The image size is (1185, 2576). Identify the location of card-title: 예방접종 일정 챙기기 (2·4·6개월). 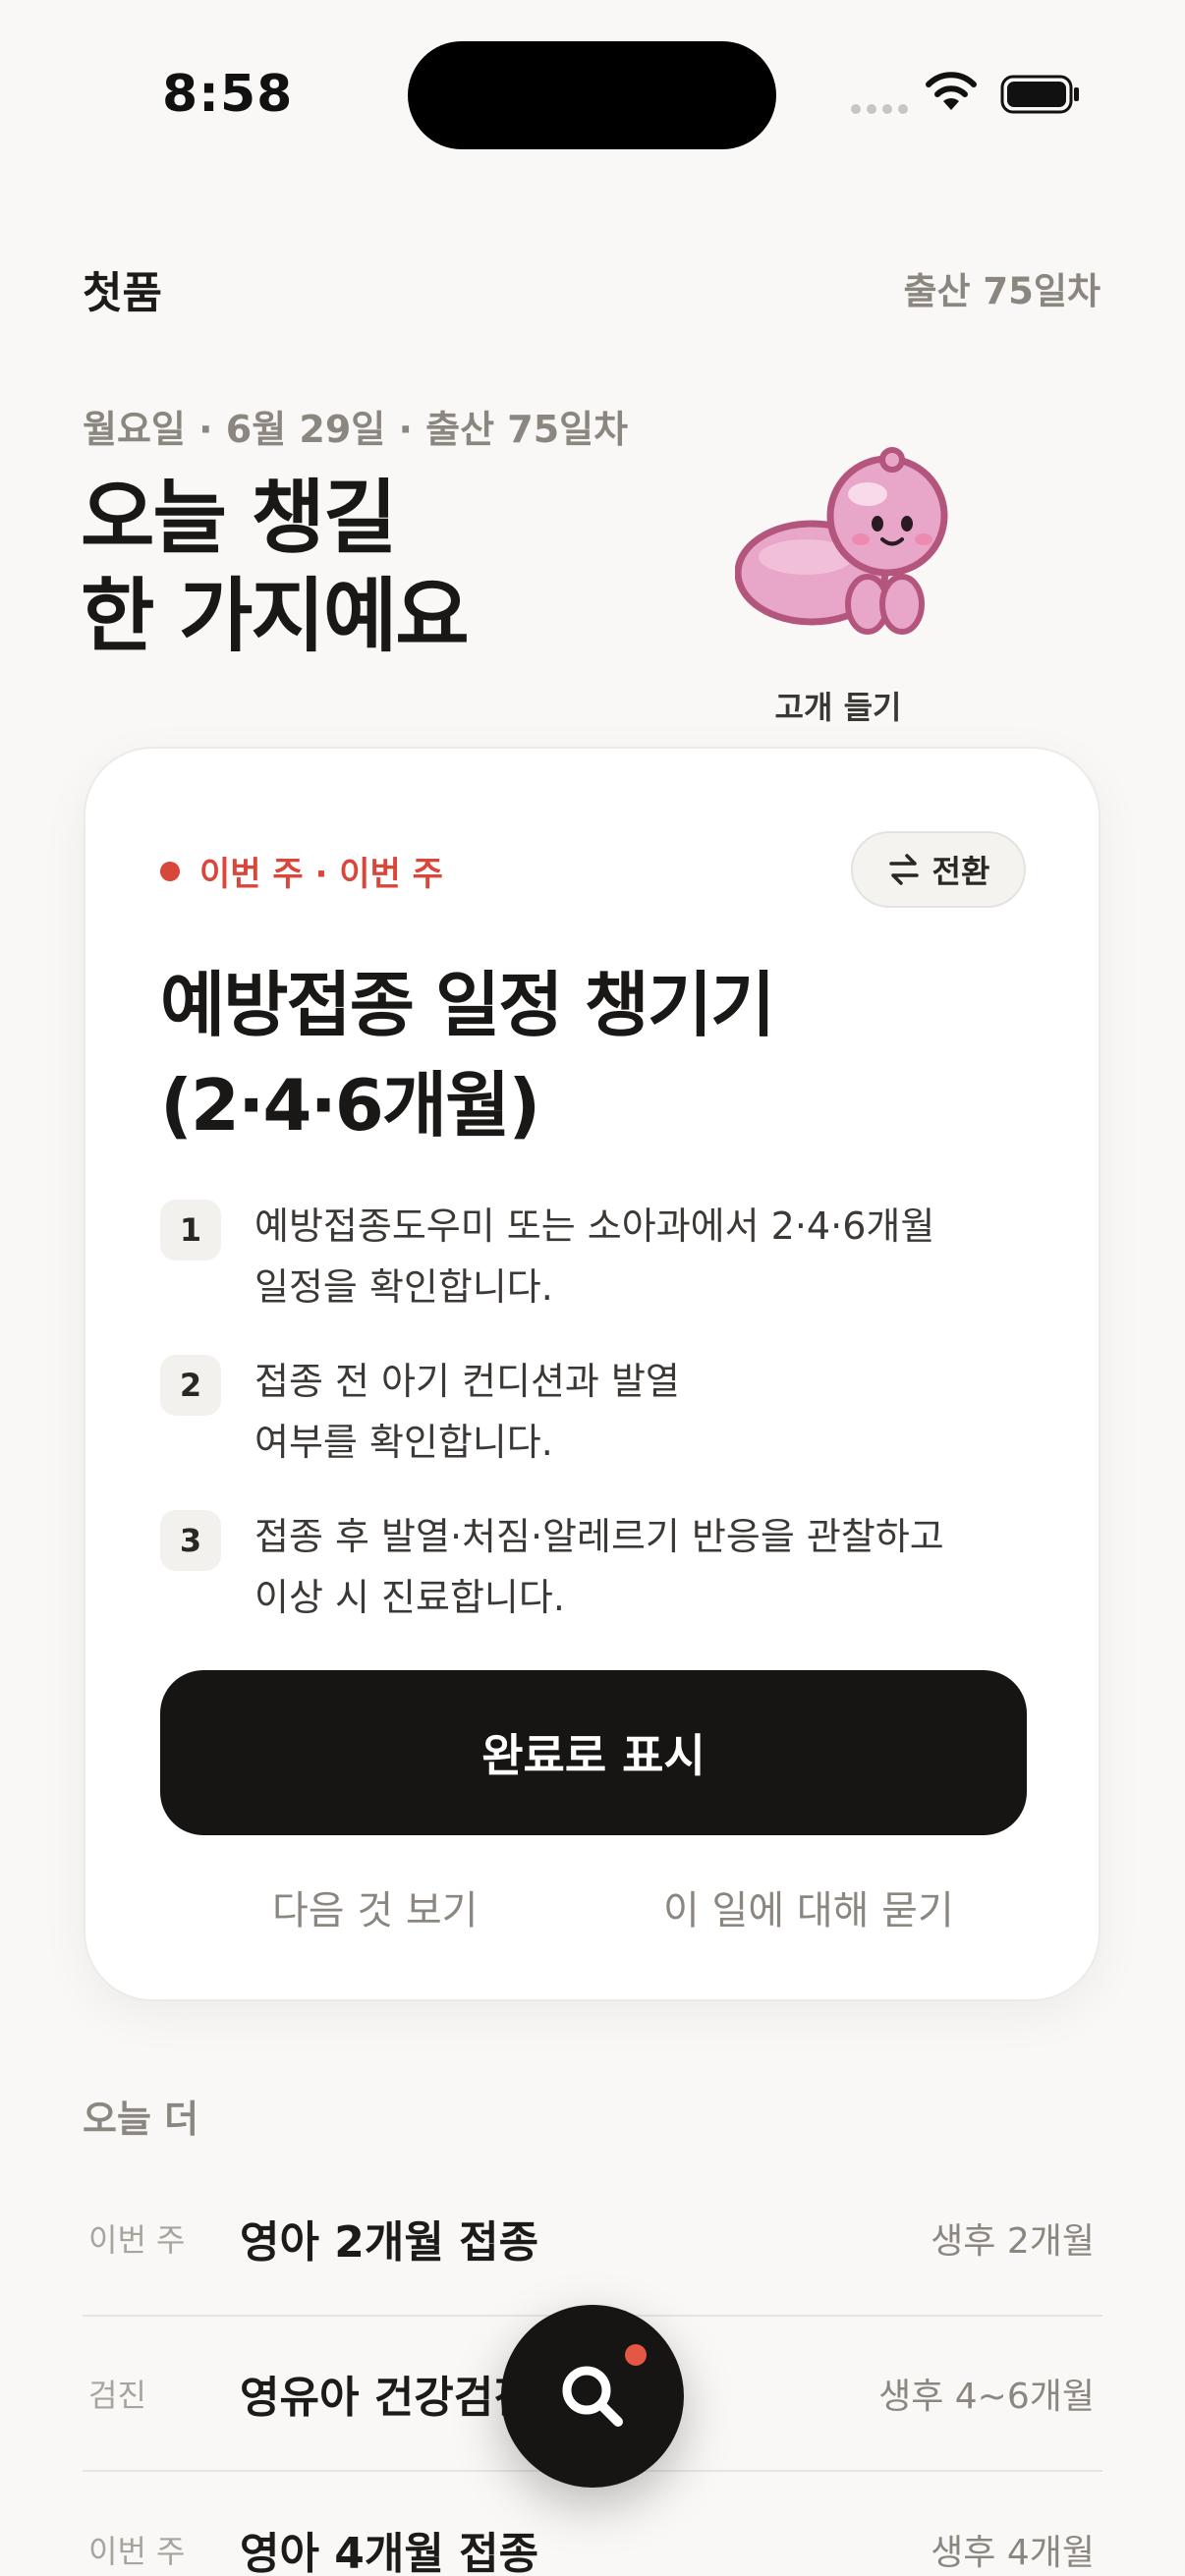
(592, 1055).